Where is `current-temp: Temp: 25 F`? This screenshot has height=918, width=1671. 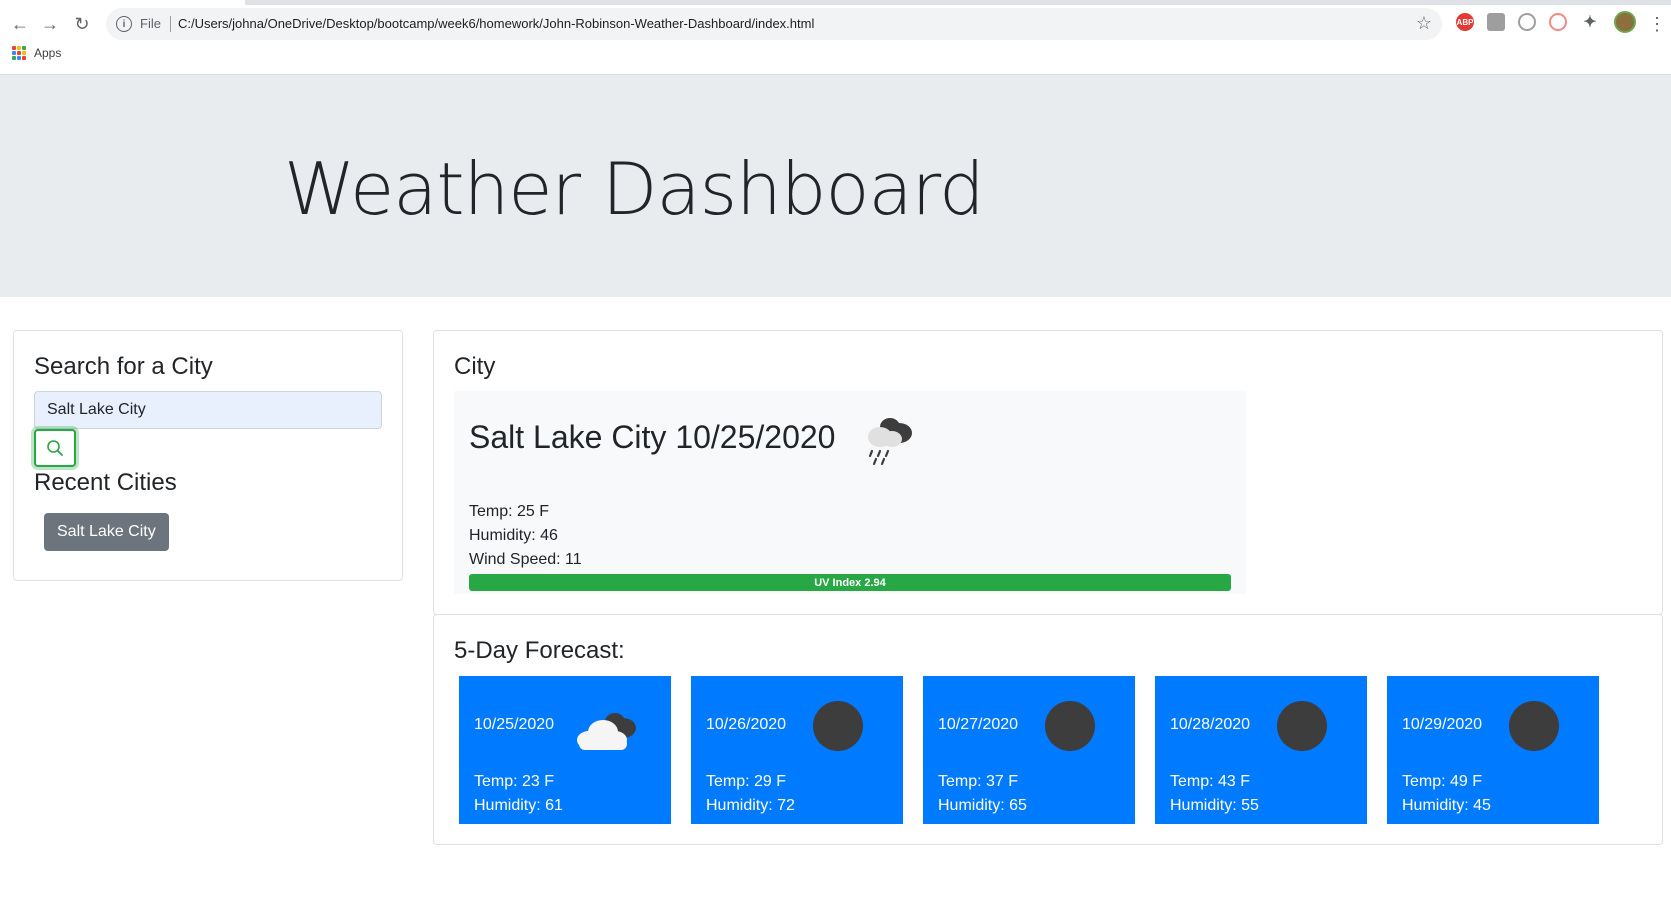
current-temp: Temp: 25 F is located at coordinates (509, 511).